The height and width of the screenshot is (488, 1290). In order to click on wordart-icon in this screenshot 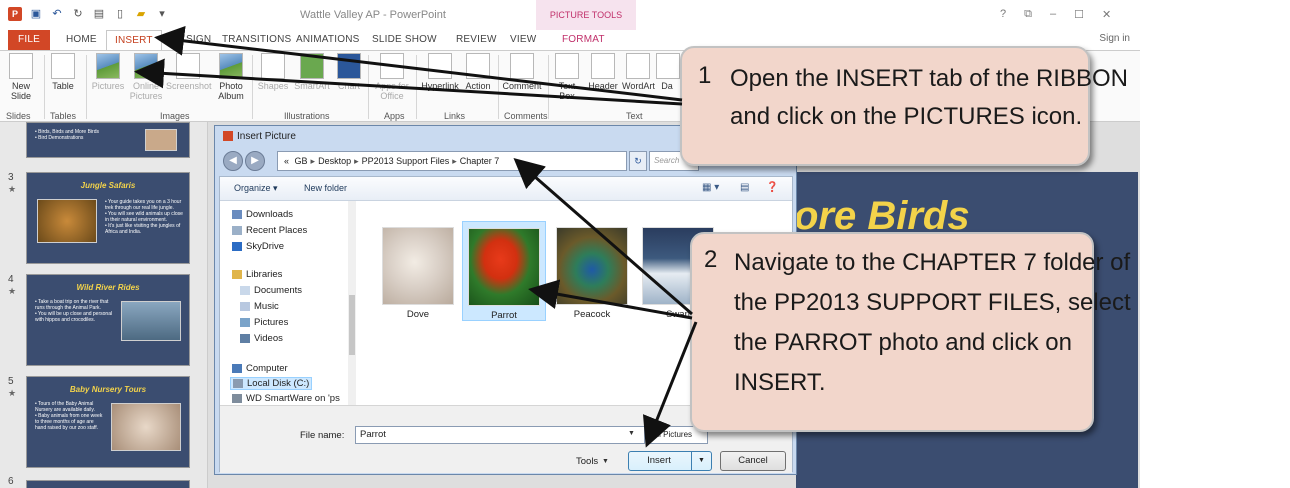, I will do `click(638, 66)`.